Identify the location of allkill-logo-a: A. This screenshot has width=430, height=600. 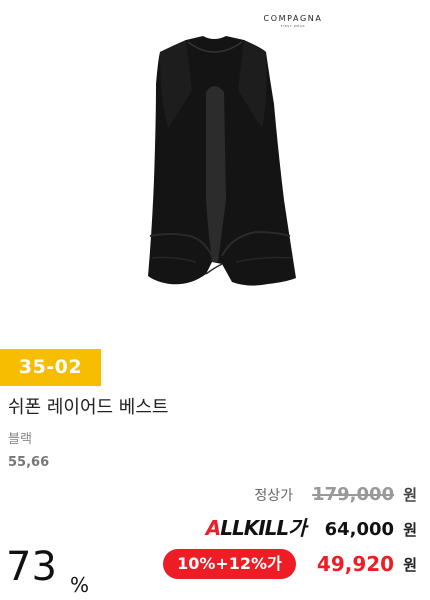
(213, 528).